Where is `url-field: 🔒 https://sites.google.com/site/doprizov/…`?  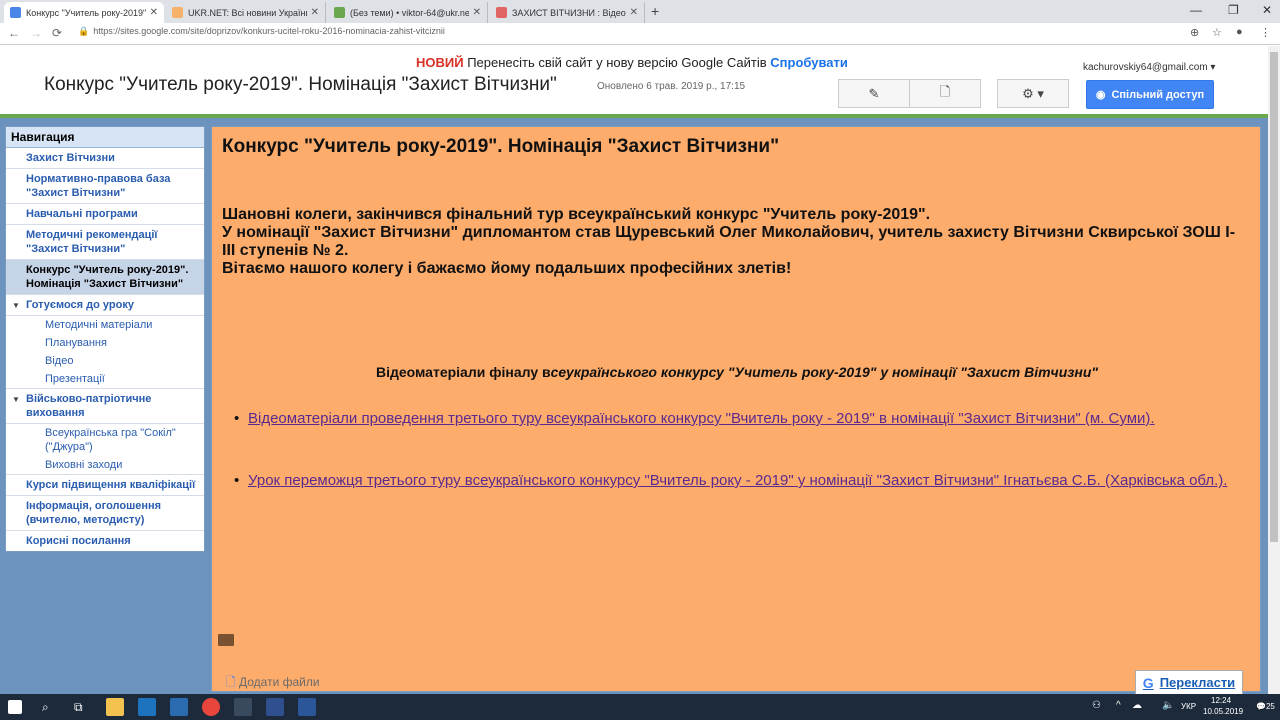 url-field: 🔒 https://sites.google.com/site/doprizov/… is located at coordinates (261, 31).